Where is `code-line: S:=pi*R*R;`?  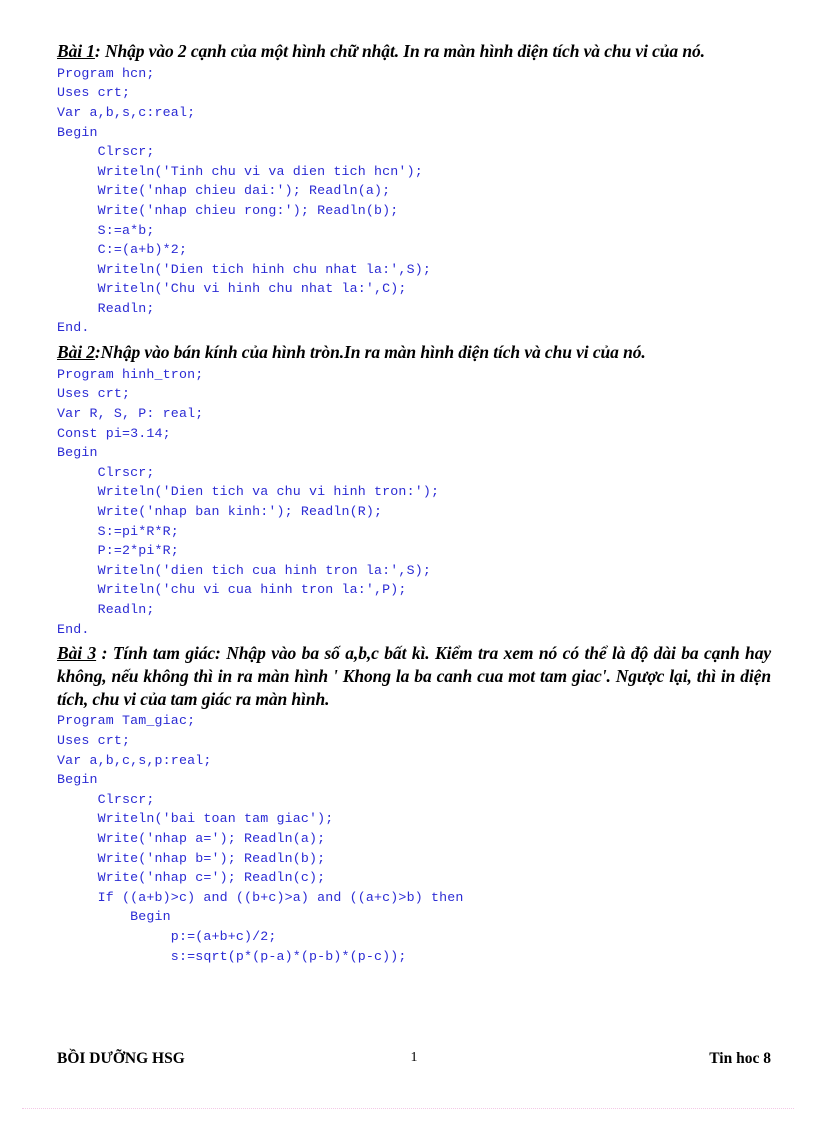
code-line: S:=pi*R*R; is located at coordinates (118, 531).